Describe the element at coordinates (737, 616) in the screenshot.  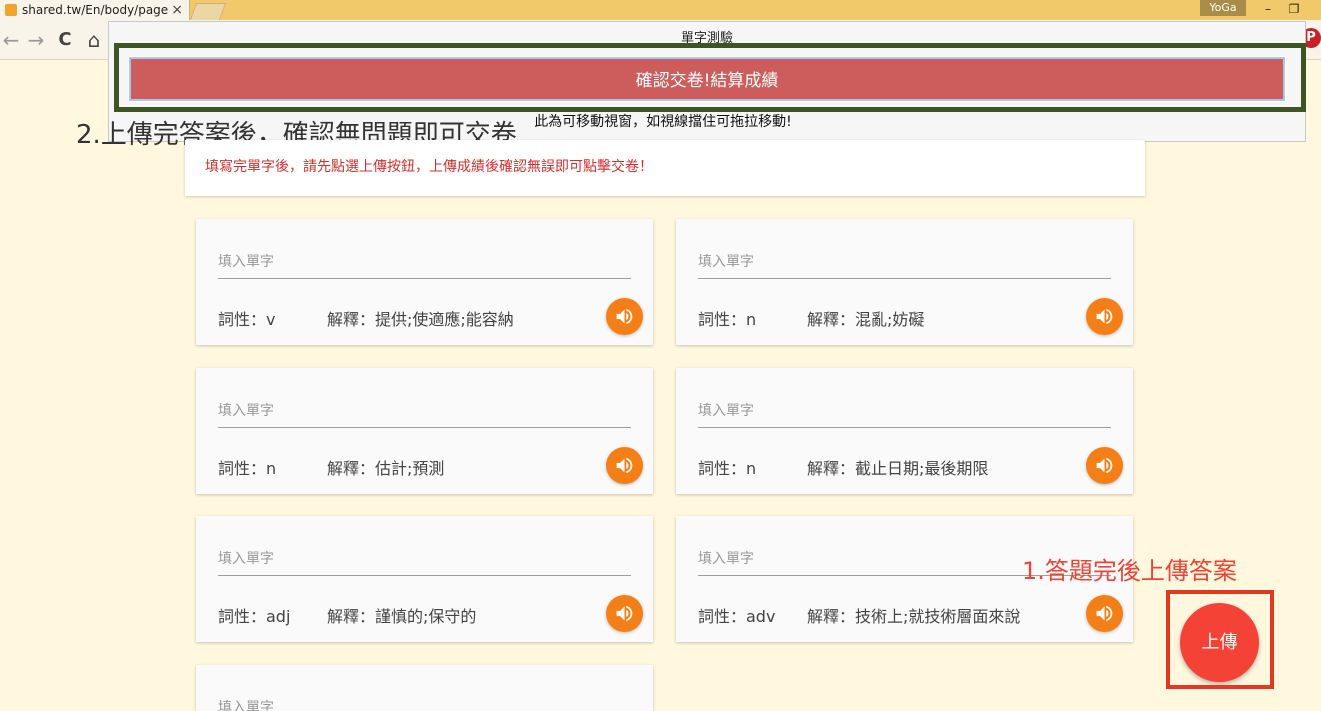
I see `part-of-speech: 詞性：adv` at that location.